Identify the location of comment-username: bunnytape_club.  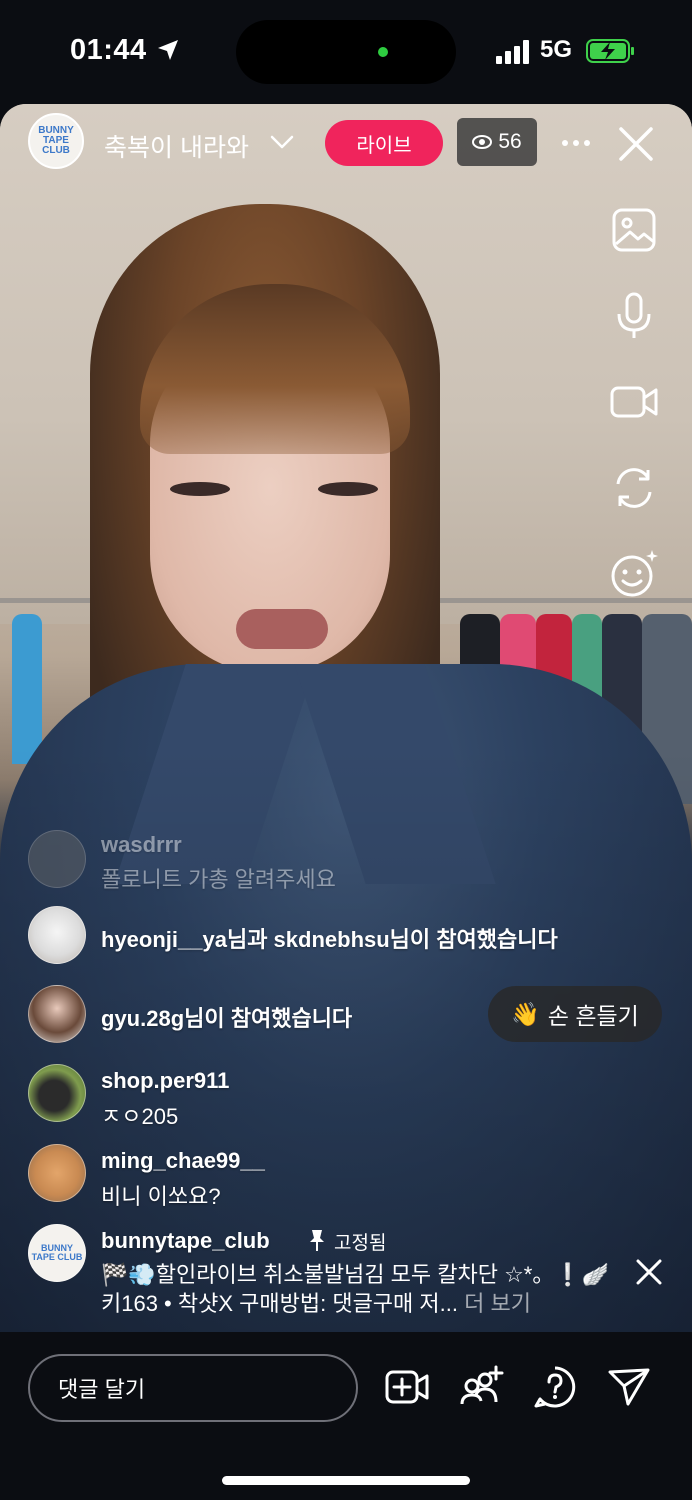
(185, 1241).